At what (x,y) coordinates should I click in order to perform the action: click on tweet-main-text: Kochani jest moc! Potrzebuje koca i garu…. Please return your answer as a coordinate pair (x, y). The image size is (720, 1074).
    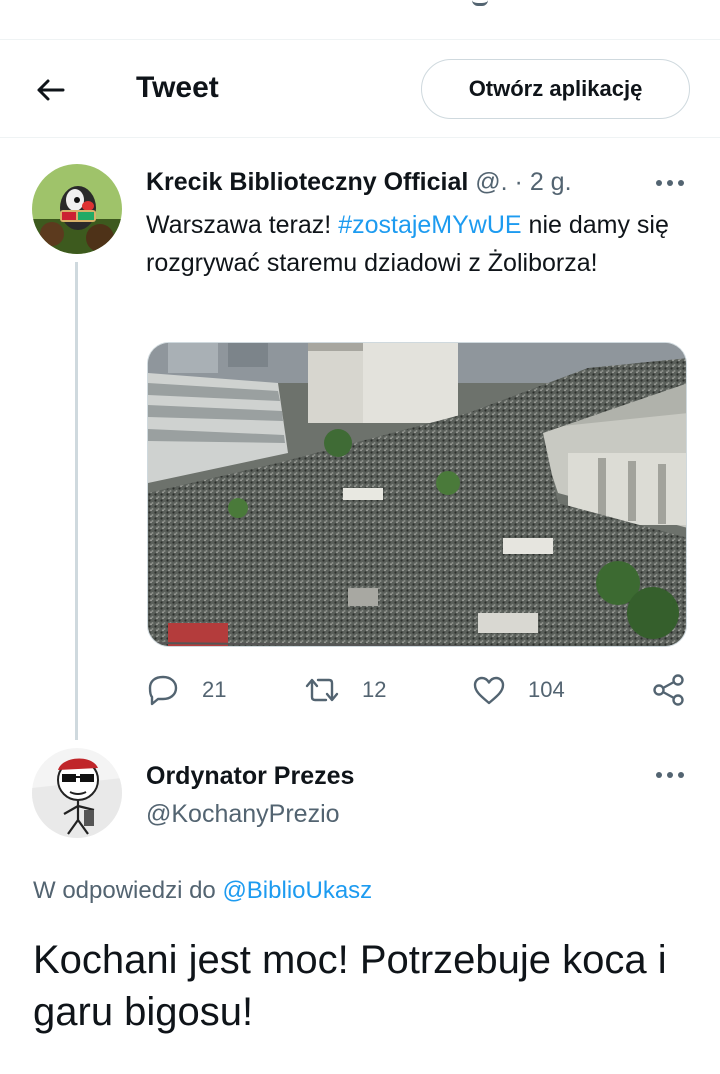
    Looking at the image, I should click on (350, 986).